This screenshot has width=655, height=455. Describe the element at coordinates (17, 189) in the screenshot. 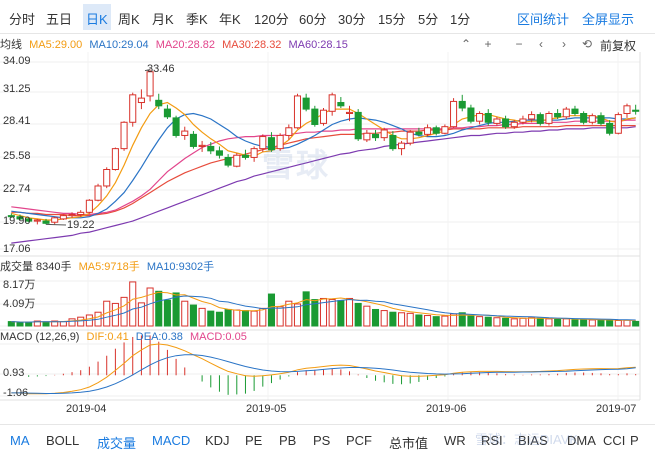

I see `price-tick-5: 22.74` at that location.